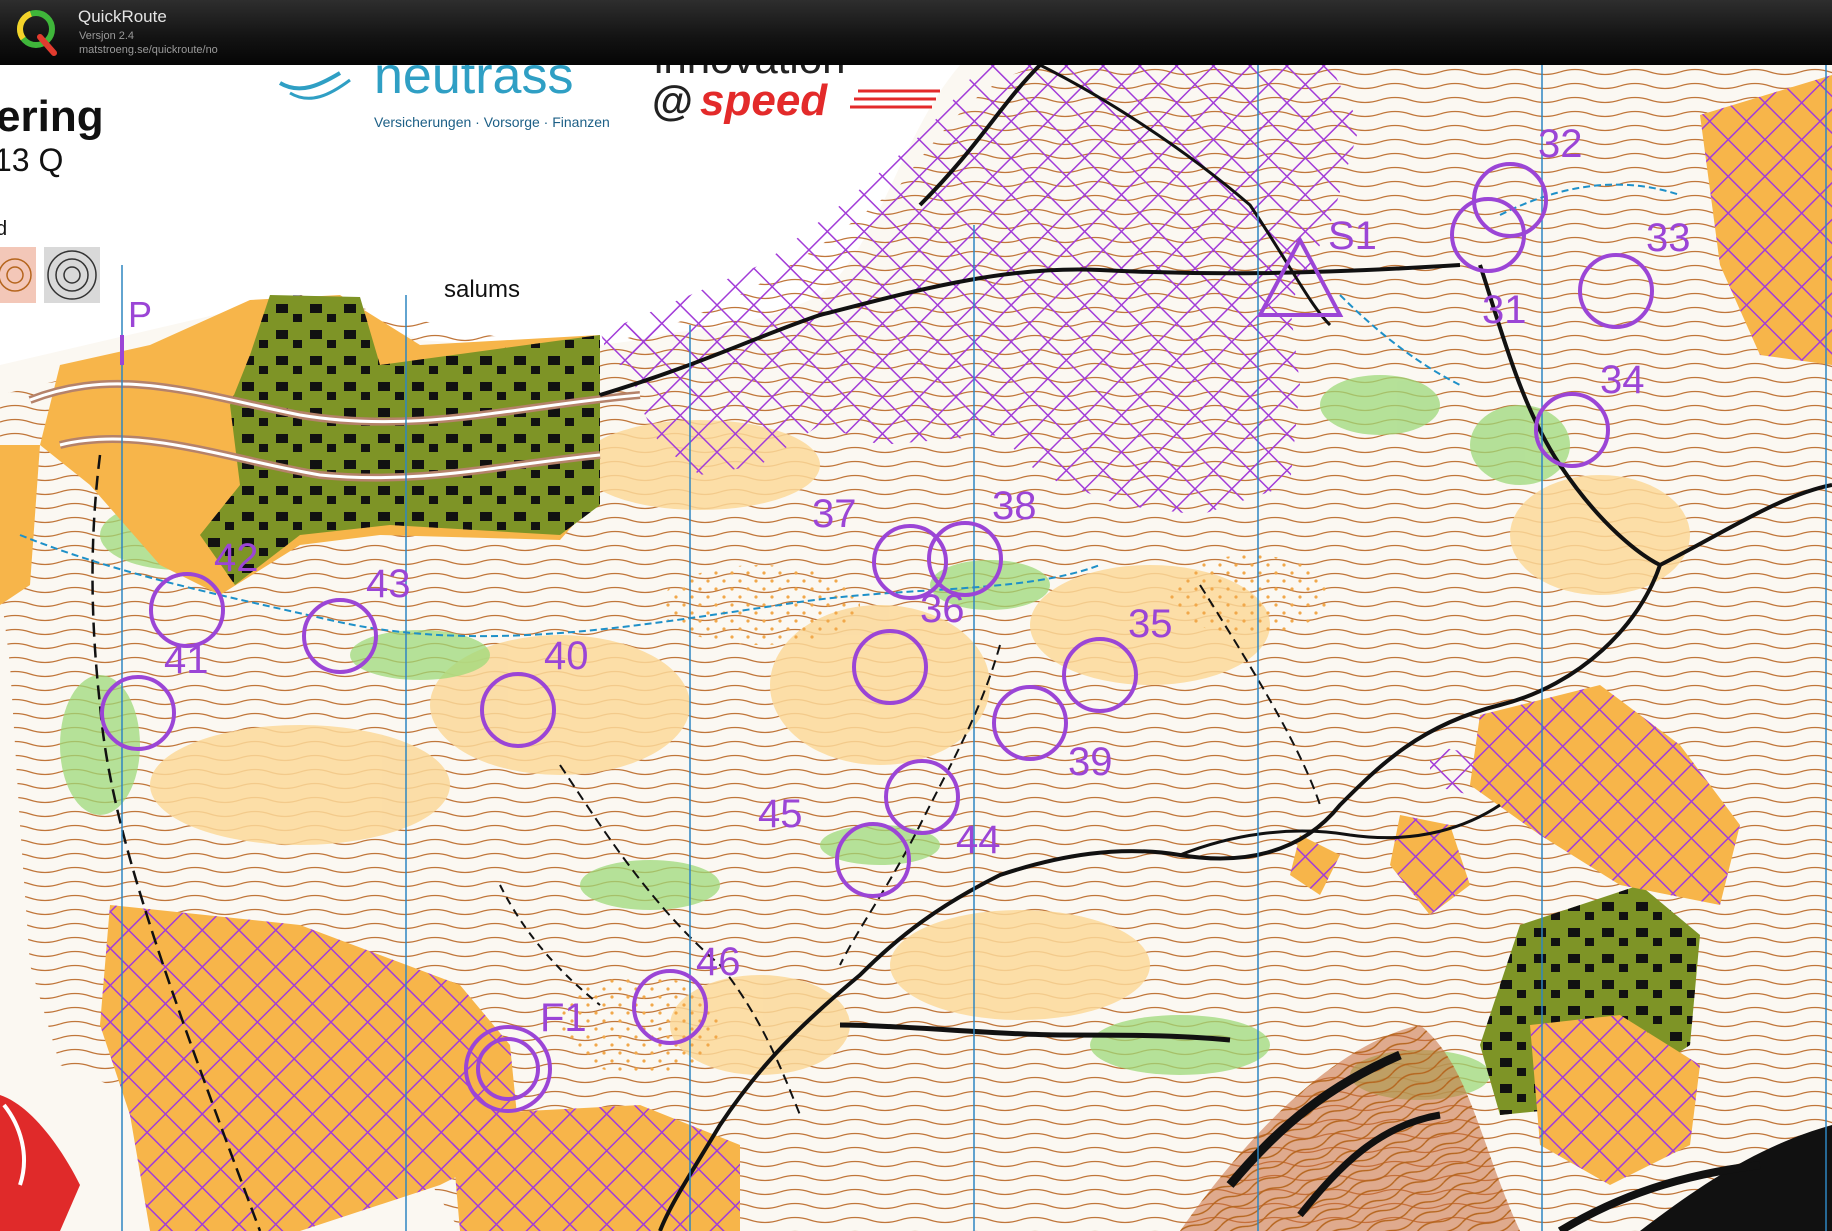 Image resolution: width=1832 pixels, height=1231 pixels. Describe the element at coordinates (718, 962) in the screenshot. I see `control-label-46: 46` at that location.